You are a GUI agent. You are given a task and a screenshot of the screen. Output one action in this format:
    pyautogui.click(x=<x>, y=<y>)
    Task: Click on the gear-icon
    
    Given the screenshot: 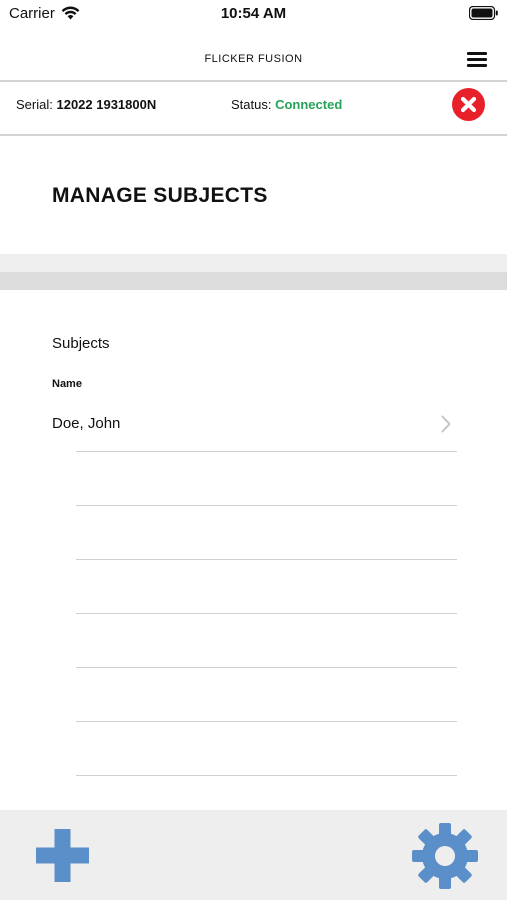 What is the action you would take?
    pyautogui.click(x=445, y=856)
    